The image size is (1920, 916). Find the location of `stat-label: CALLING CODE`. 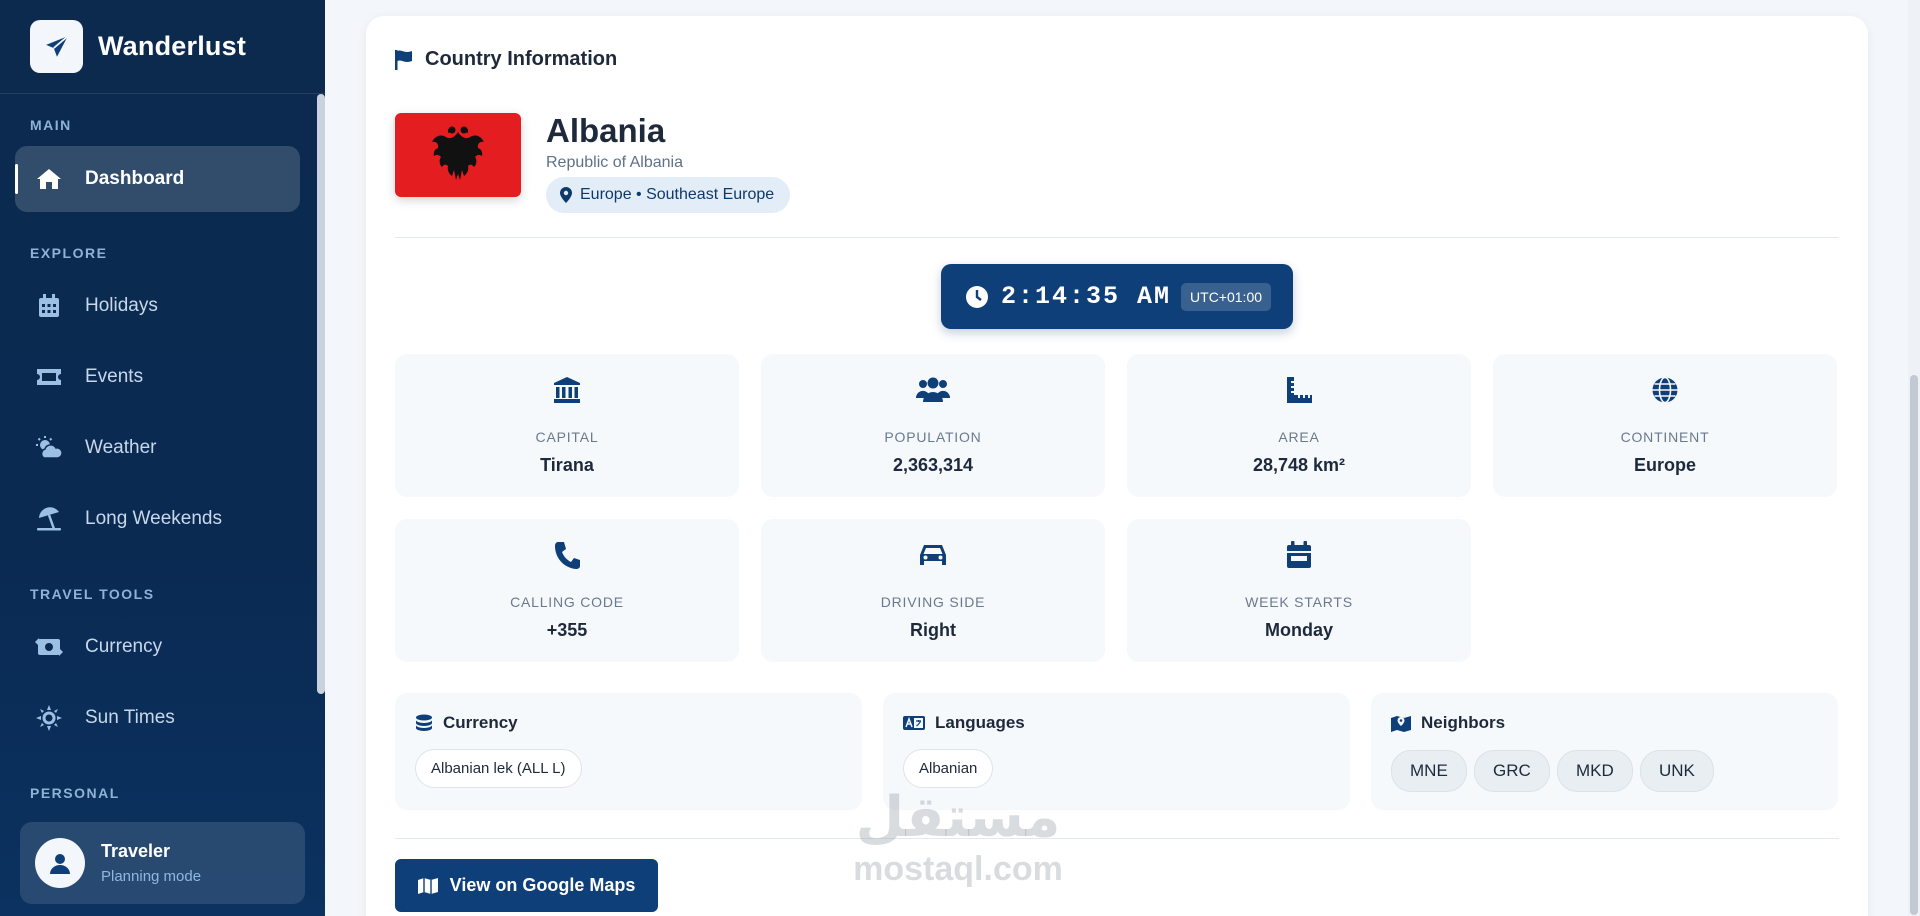

stat-label: CALLING CODE is located at coordinates (567, 602).